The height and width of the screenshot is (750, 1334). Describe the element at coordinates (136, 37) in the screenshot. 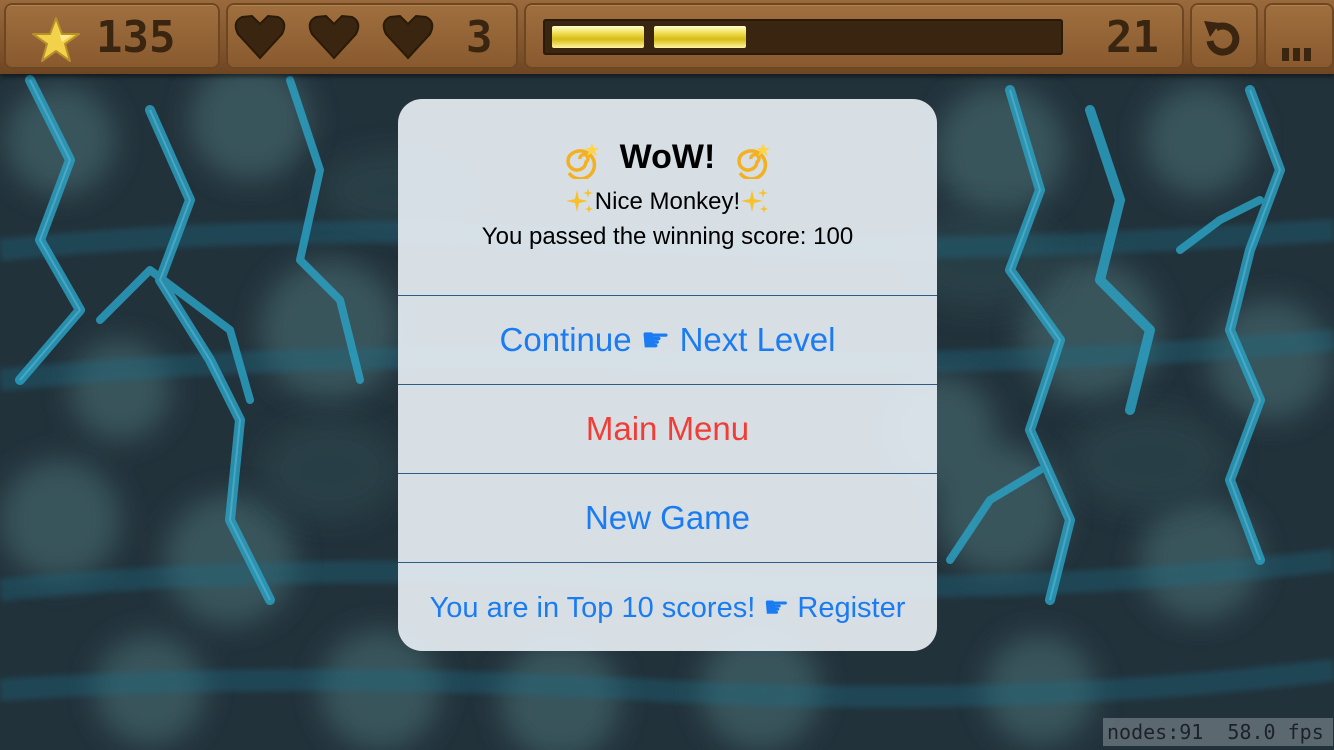

I see `score-value: 135` at that location.